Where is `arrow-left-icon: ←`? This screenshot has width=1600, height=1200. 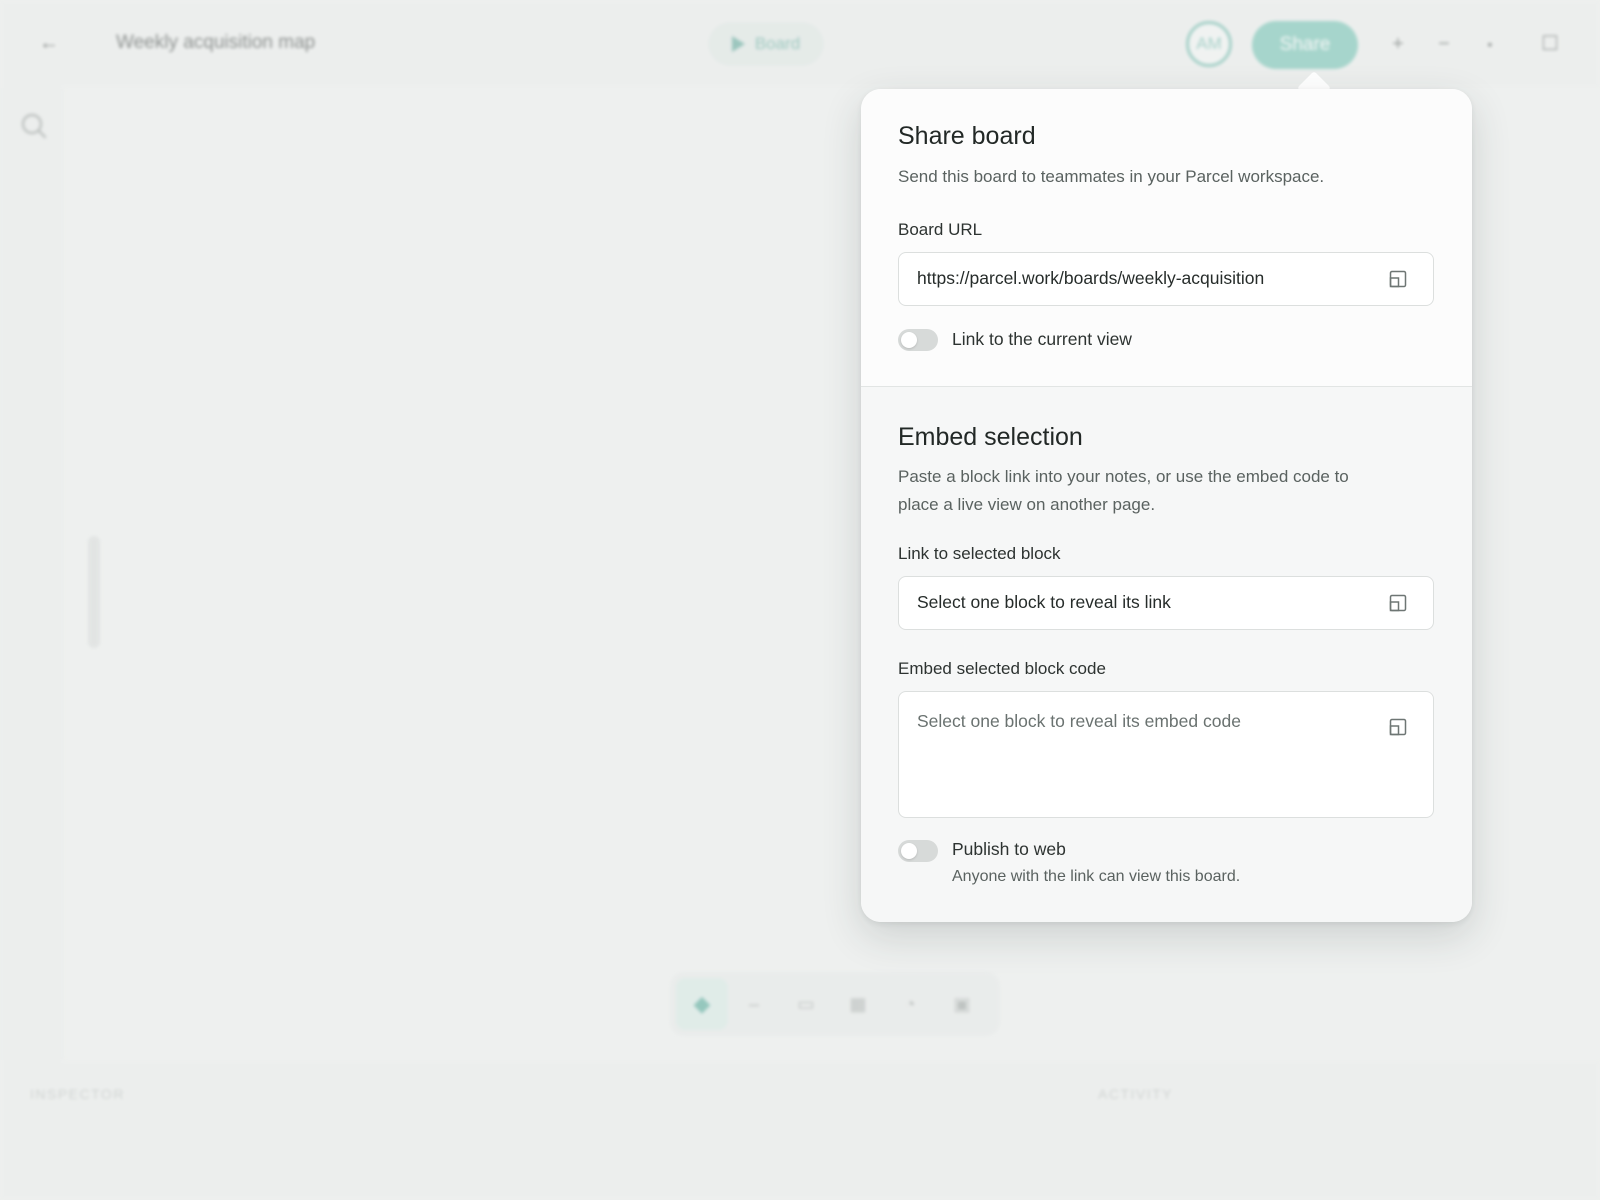 arrow-left-icon: ← is located at coordinates (49, 43).